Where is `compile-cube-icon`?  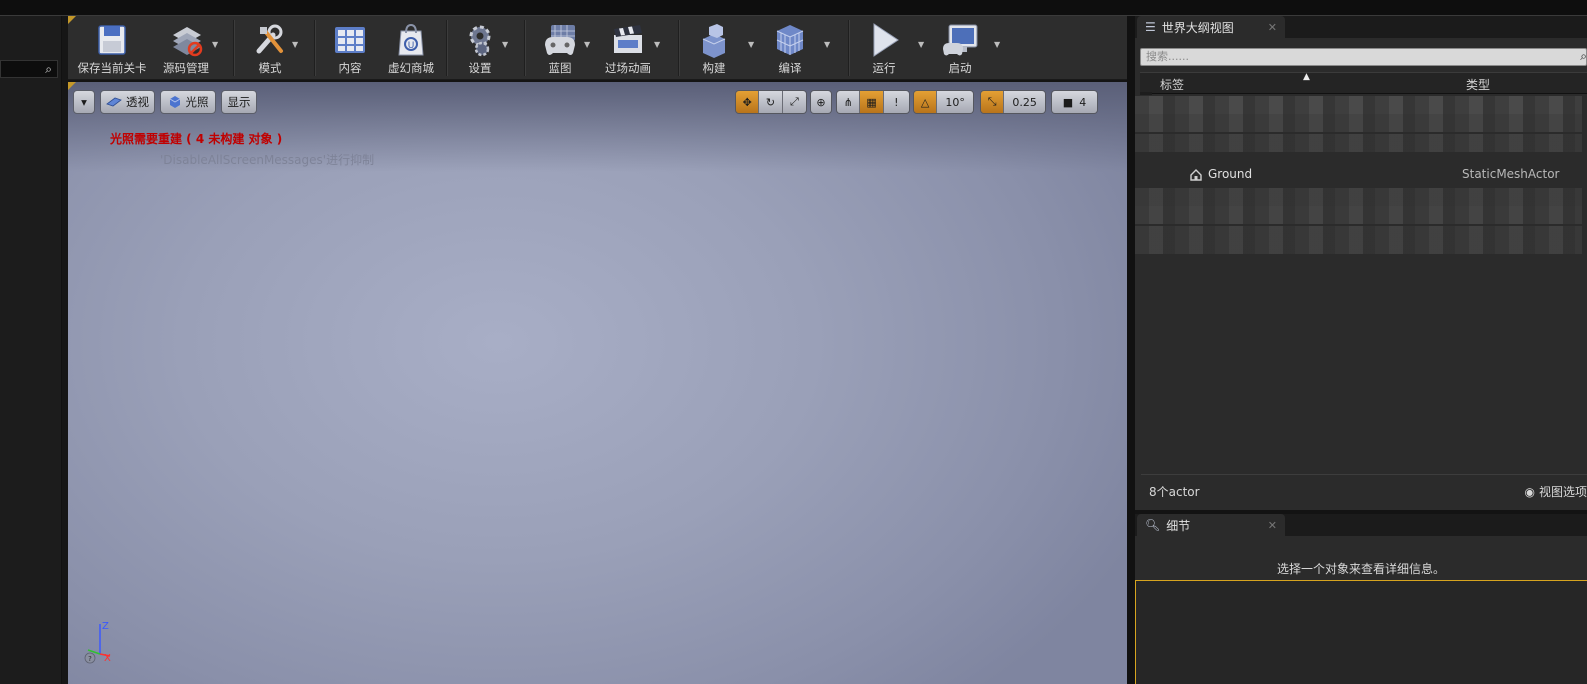 compile-cube-icon is located at coordinates (790, 40).